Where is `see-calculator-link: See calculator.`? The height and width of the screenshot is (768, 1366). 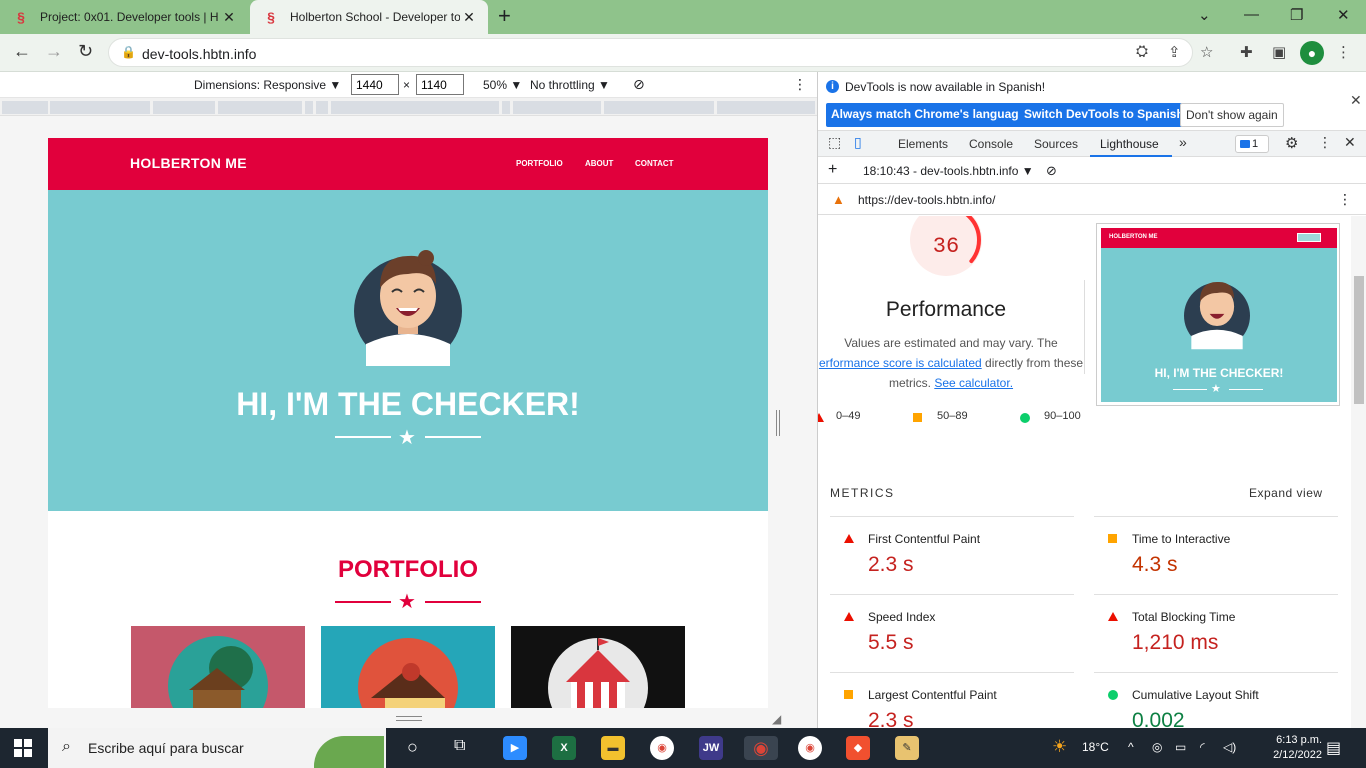 see-calculator-link: See calculator. is located at coordinates (973, 383).